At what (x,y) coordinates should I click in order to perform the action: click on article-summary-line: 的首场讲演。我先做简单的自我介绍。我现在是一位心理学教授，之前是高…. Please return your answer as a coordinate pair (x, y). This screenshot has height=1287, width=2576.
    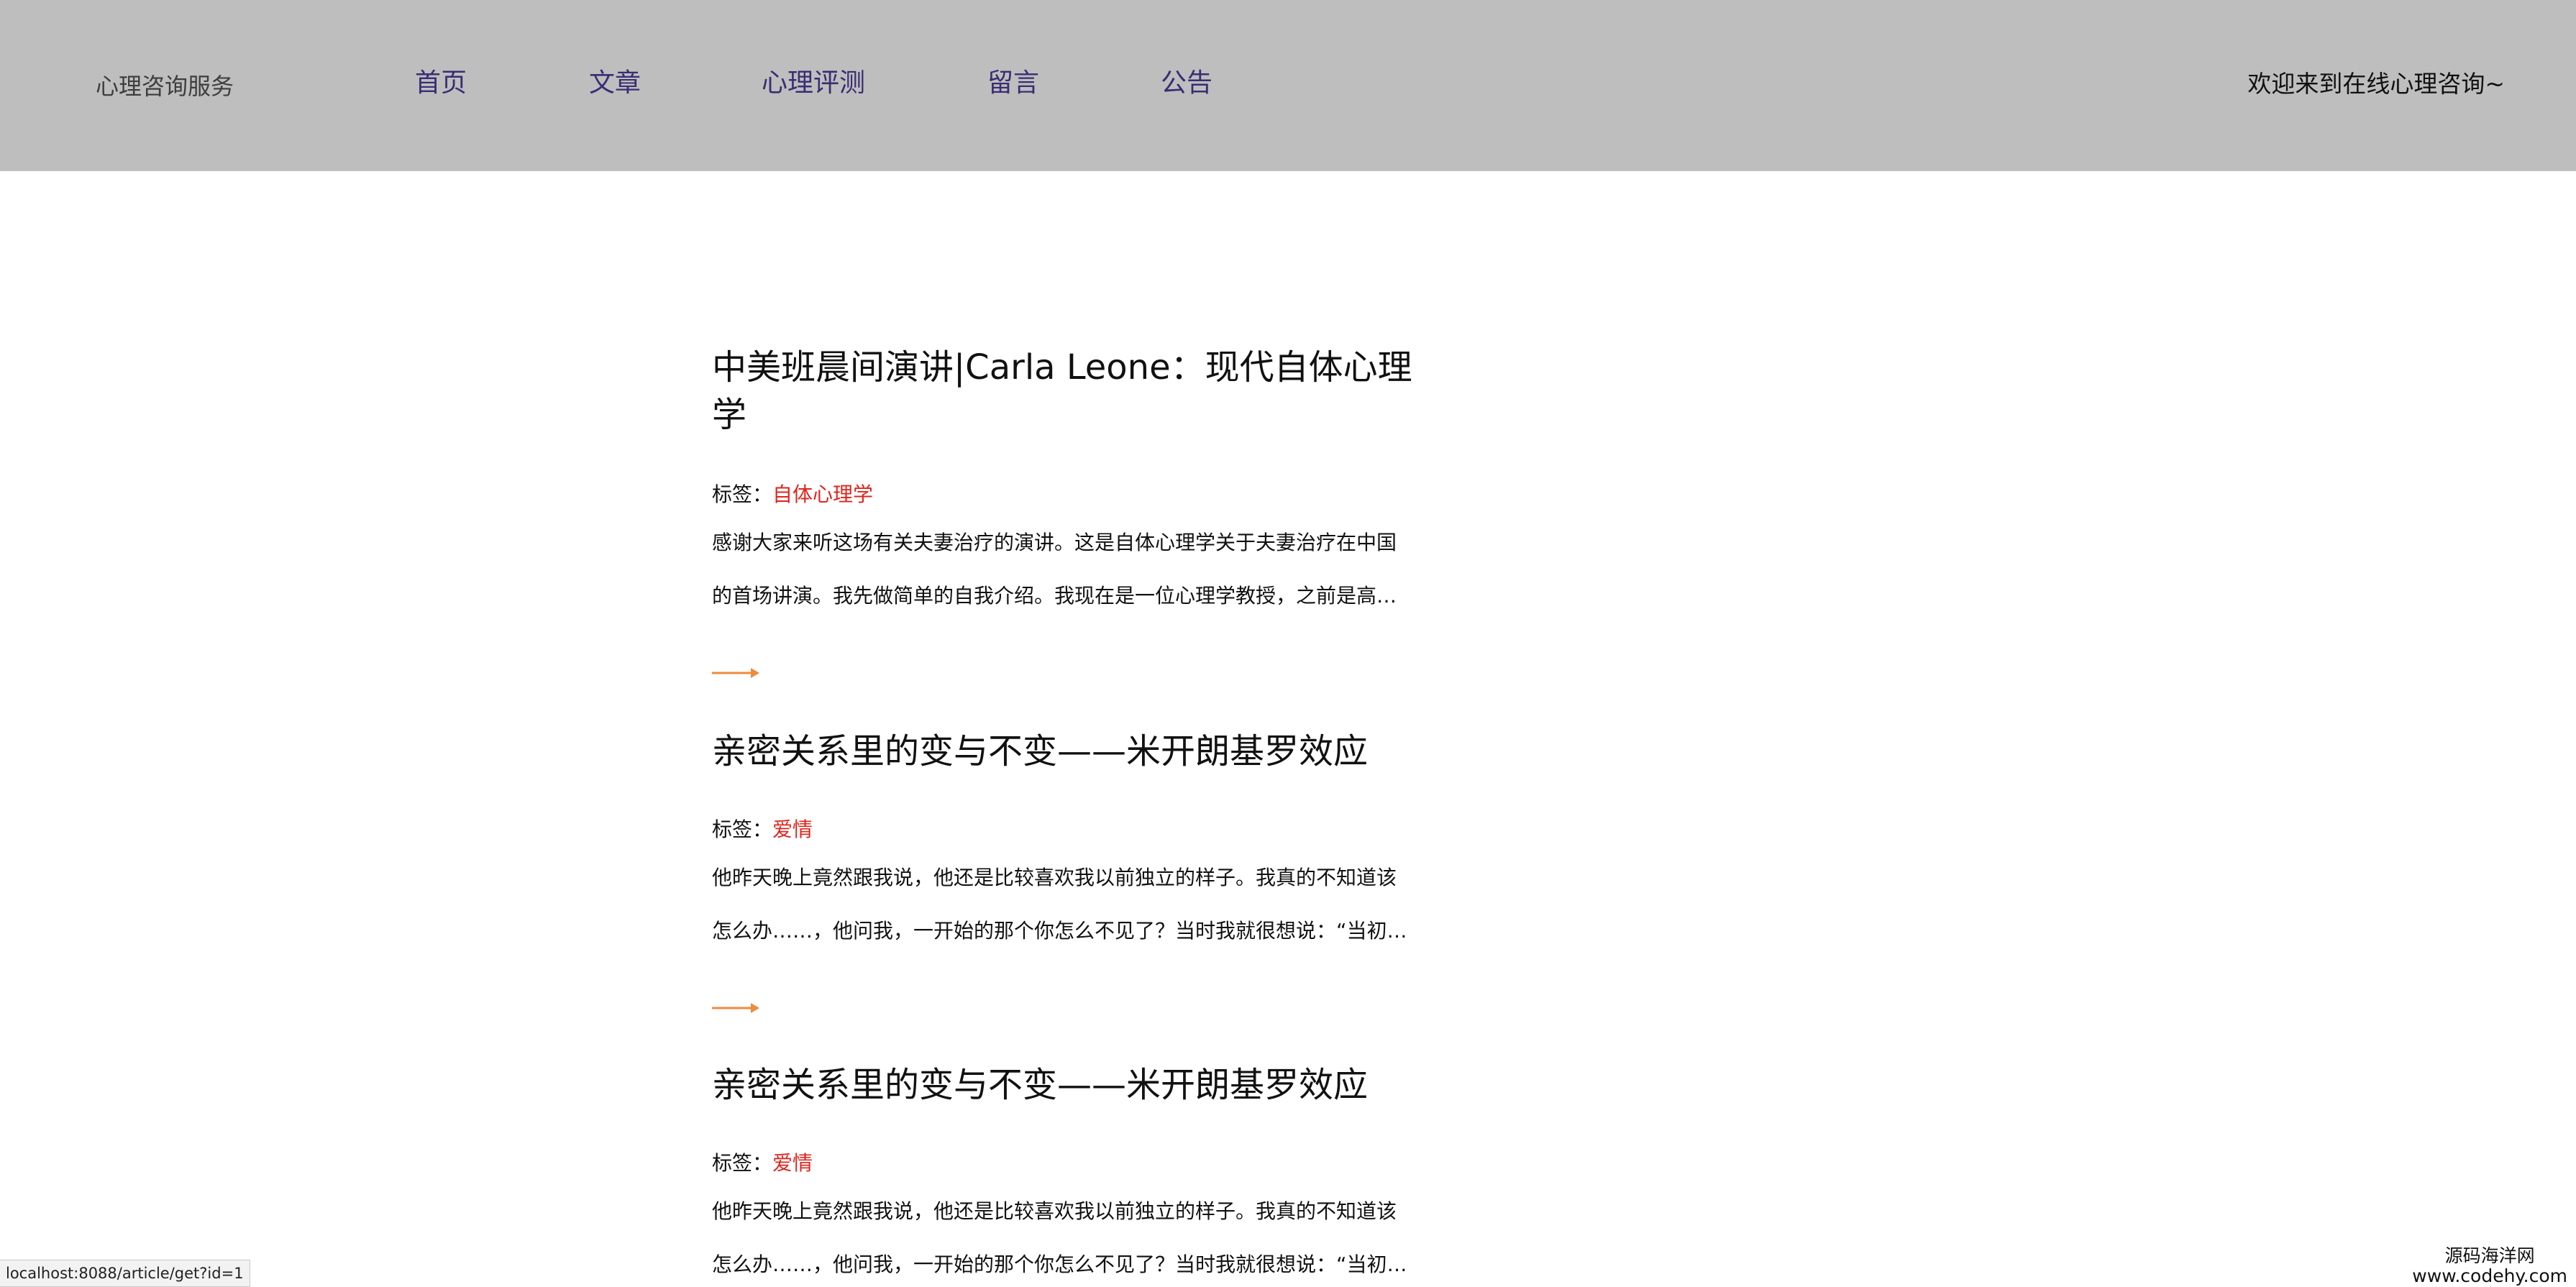
    Looking at the image, I should click on (1054, 596).